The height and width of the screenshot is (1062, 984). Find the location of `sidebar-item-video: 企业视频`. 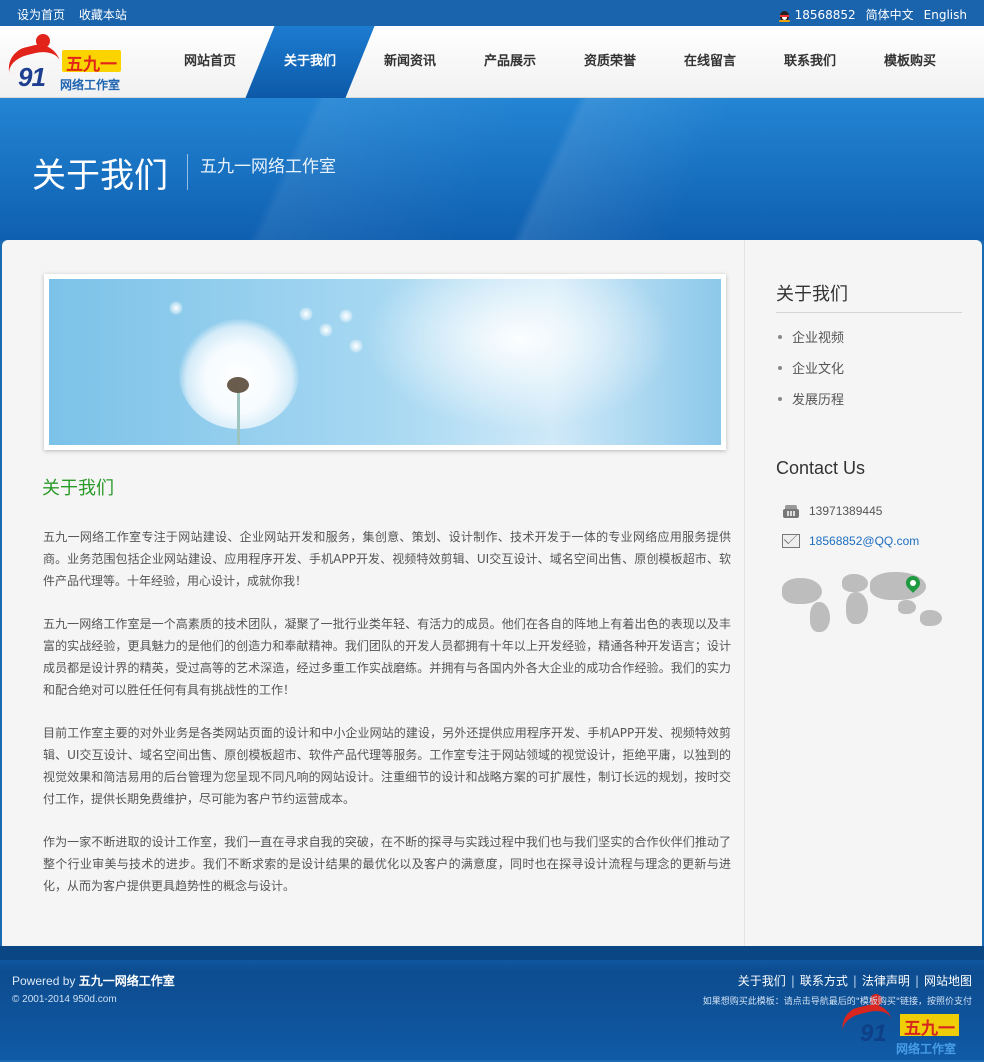

sidebar-item-video: 企业视频 is located at coordinates (810, 343).